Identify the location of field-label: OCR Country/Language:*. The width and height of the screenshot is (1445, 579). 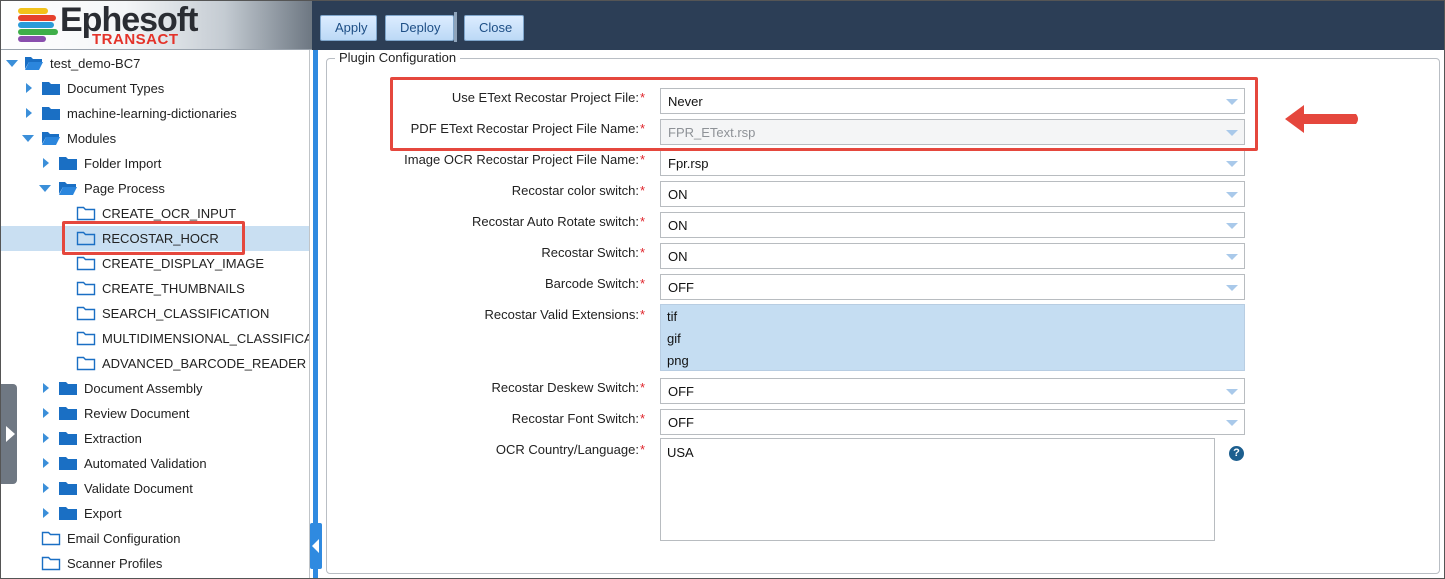
(570, 449).